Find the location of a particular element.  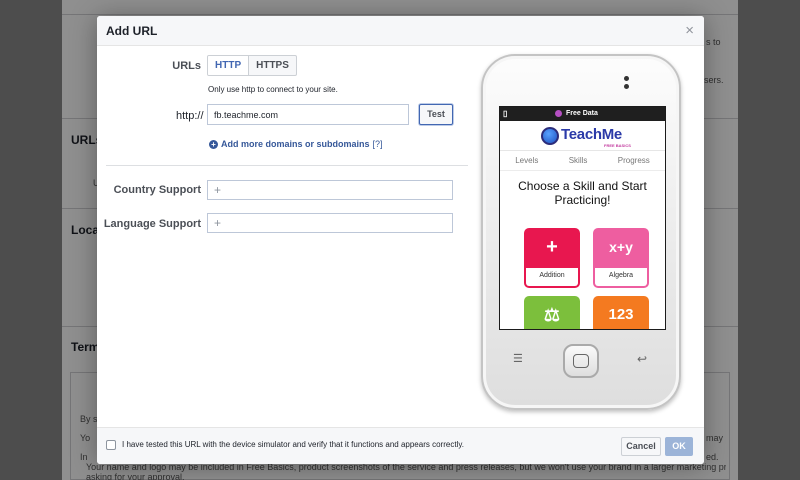

close-icon: × is located at coordinates (689, 30).